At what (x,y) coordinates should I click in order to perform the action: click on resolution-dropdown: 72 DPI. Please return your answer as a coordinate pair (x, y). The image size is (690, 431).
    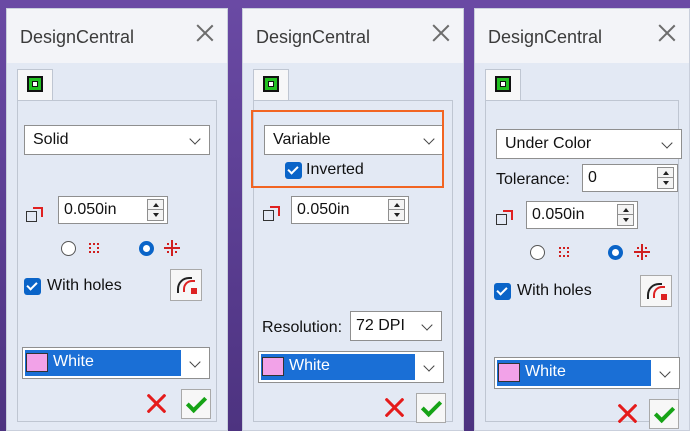
    Looking at the image, I should click on (396, 326).